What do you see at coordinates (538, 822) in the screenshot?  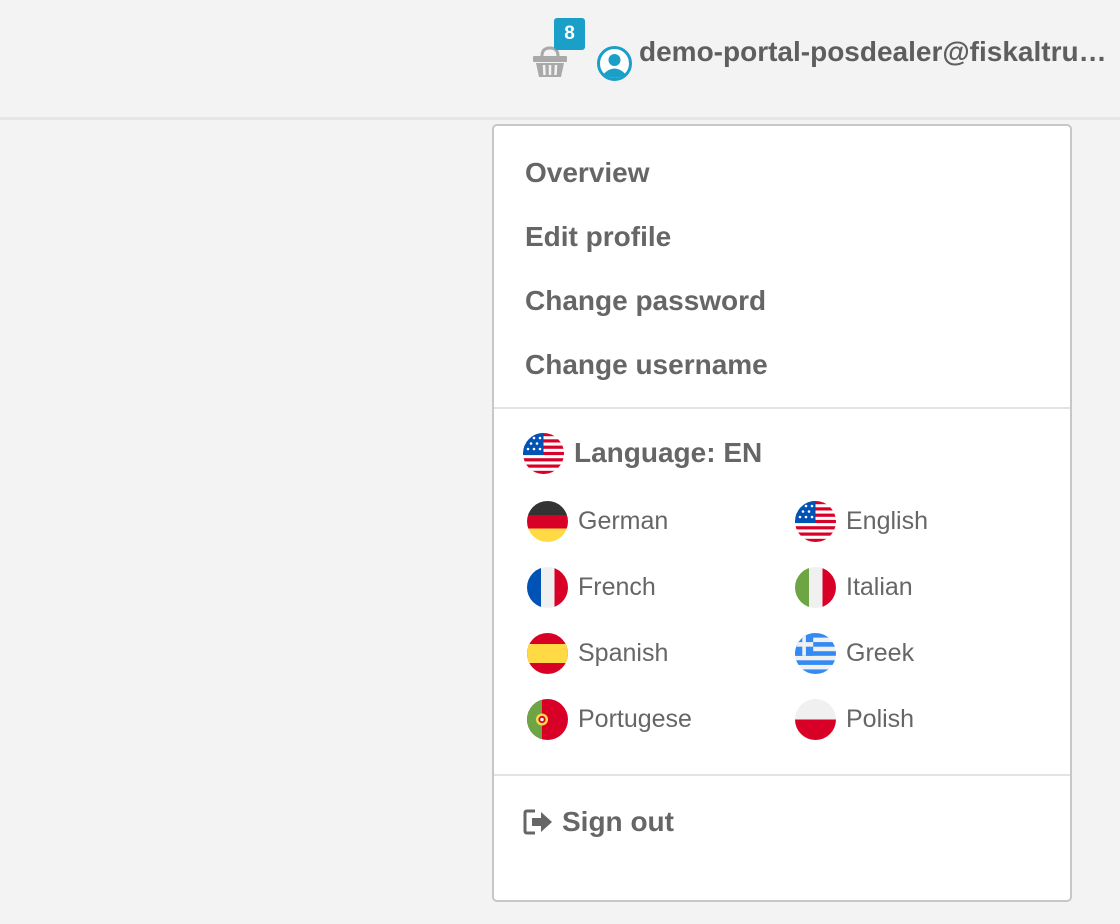 I see `sign-out-icon` at bounding box center [538, 822].